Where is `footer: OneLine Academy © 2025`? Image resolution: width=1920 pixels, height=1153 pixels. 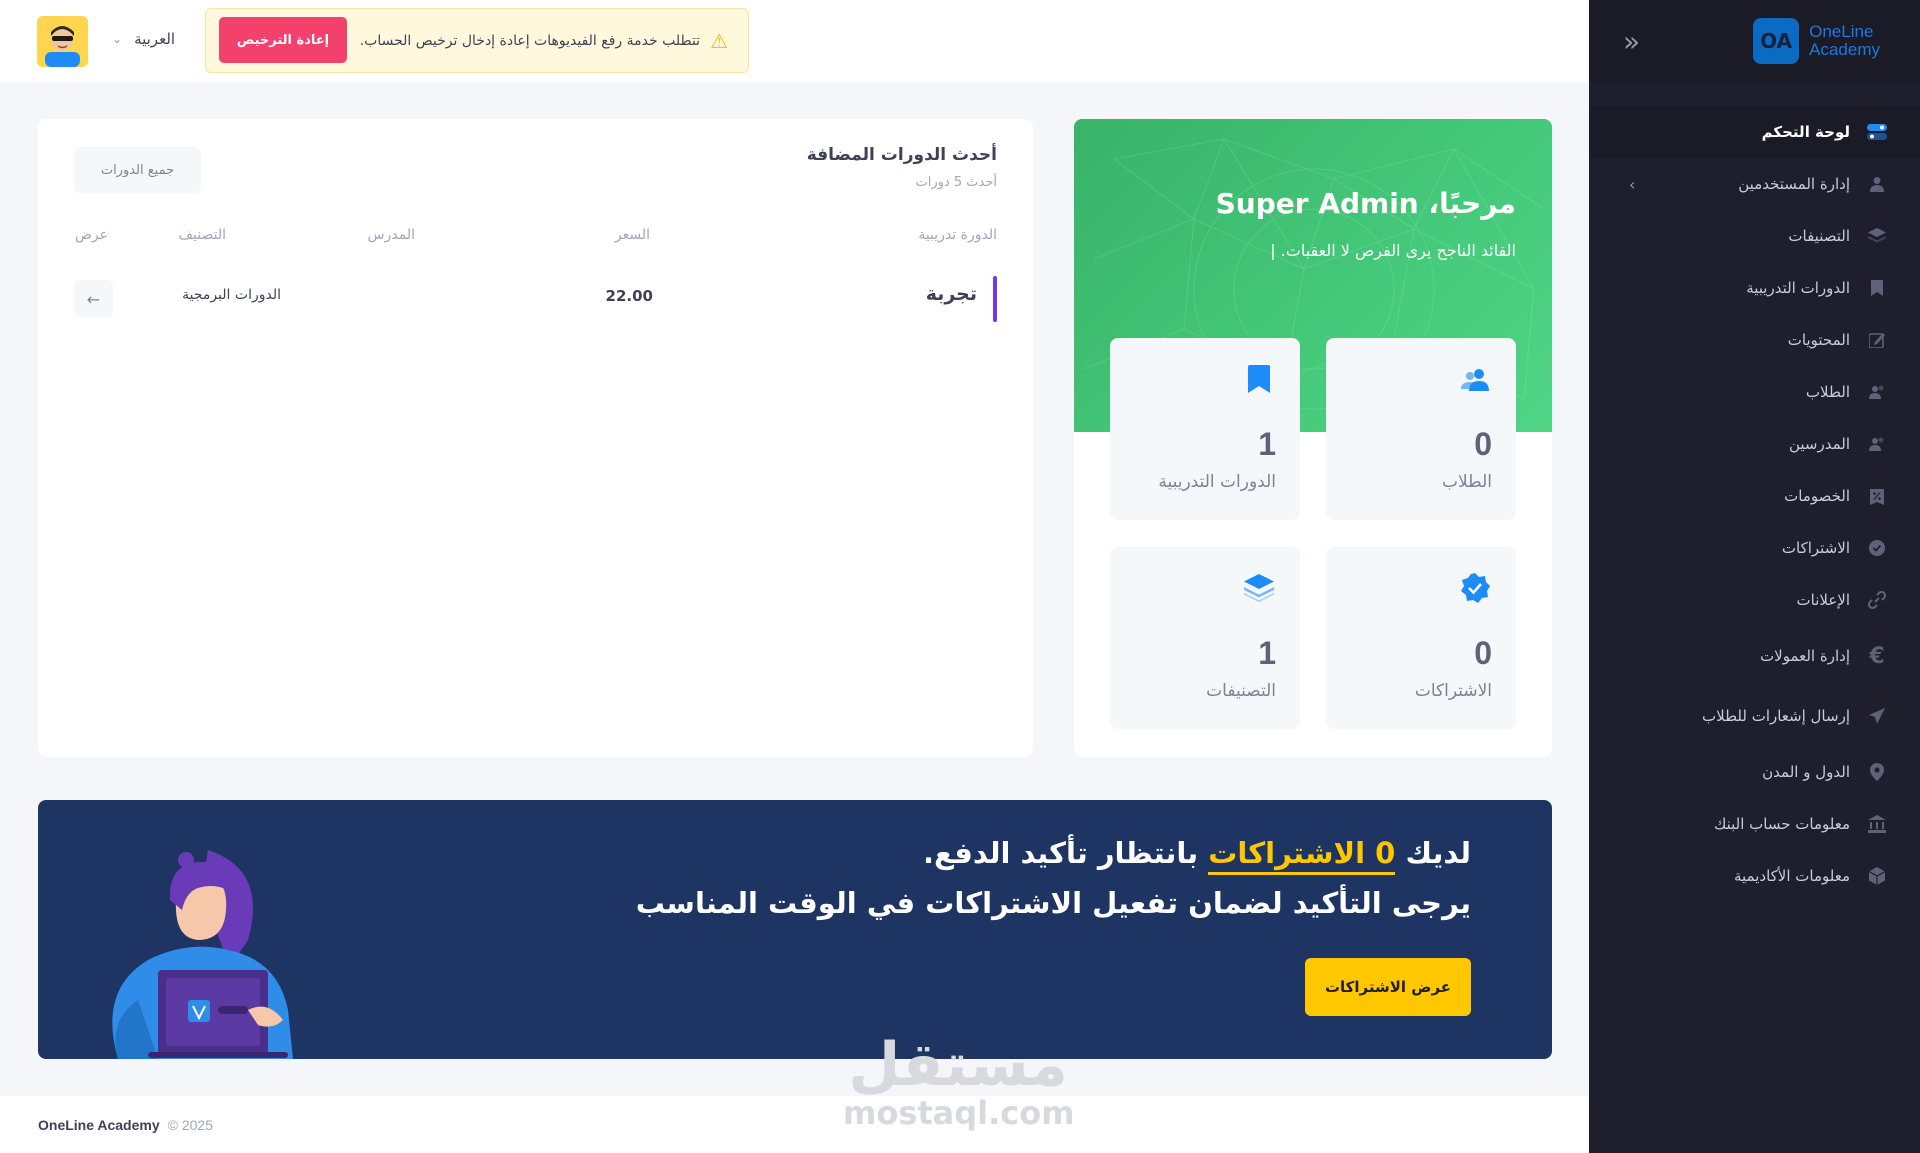
footer: OneLine Academy © 2025 is located at coordinates (794, 1124).